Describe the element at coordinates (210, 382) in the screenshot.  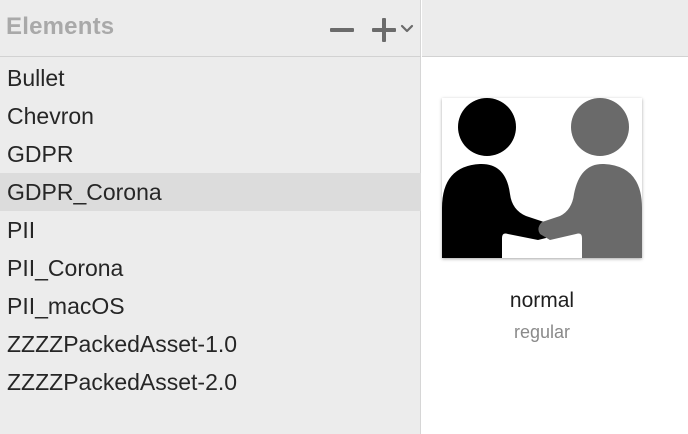
I see `list-item: ZZZZPackedAsset-2.0` at that location.